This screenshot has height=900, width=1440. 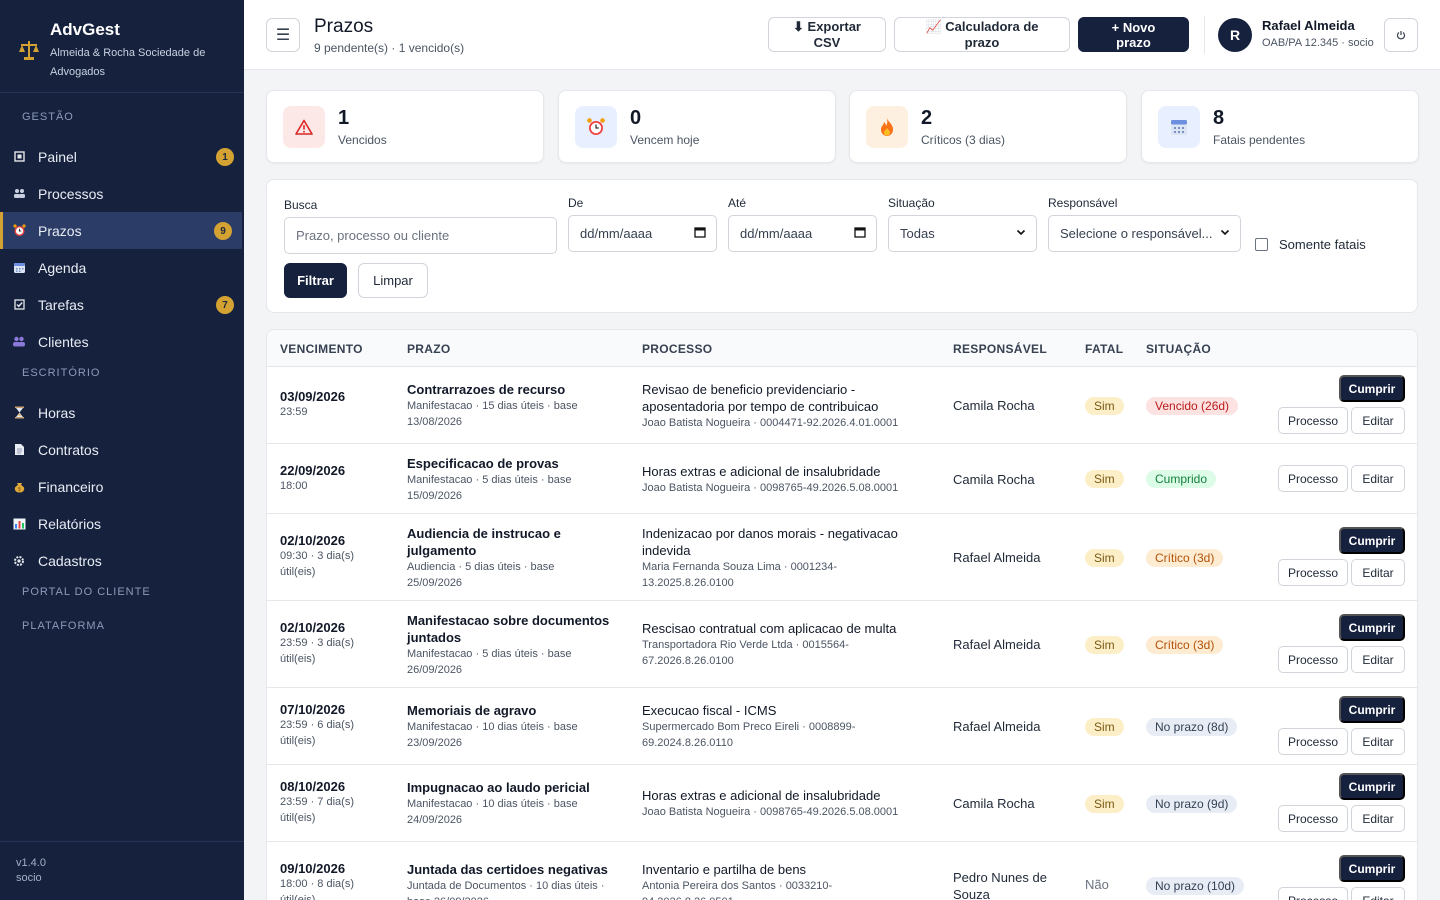 What do you see at coordinates (122, 449) in the screenshot?
I see `sidebar-item-contratos: Contratos` at bounding box center [122, 449].